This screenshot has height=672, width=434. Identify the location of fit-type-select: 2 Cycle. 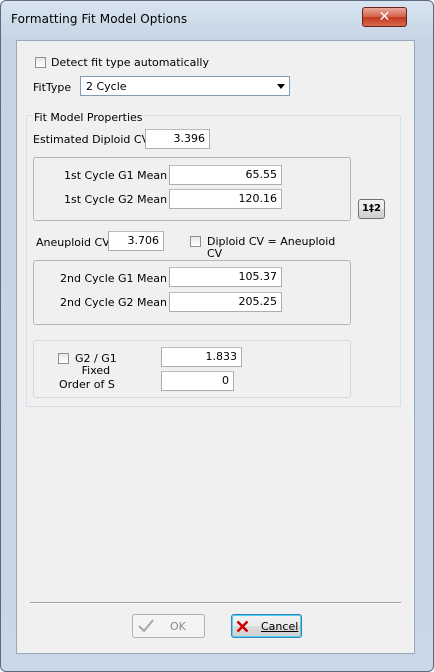
(185, 86).